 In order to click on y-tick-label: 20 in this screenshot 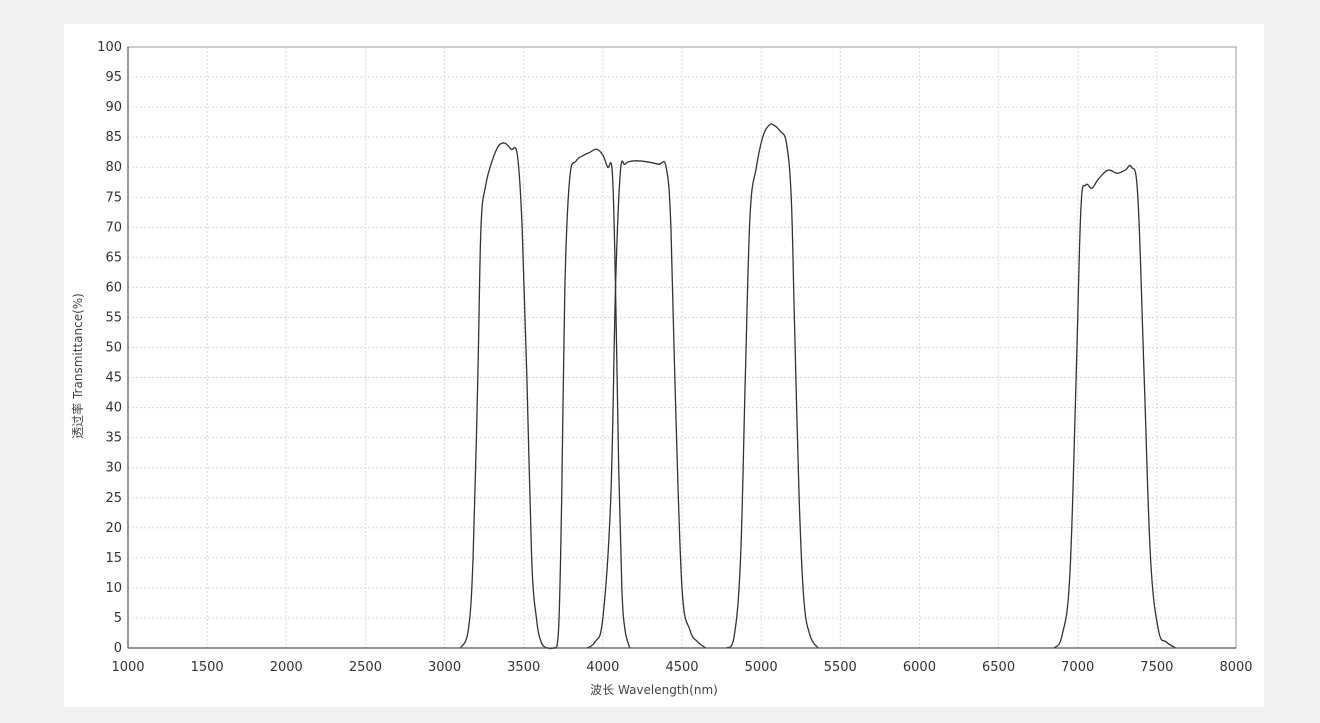, I will do `click(113, 528)`.